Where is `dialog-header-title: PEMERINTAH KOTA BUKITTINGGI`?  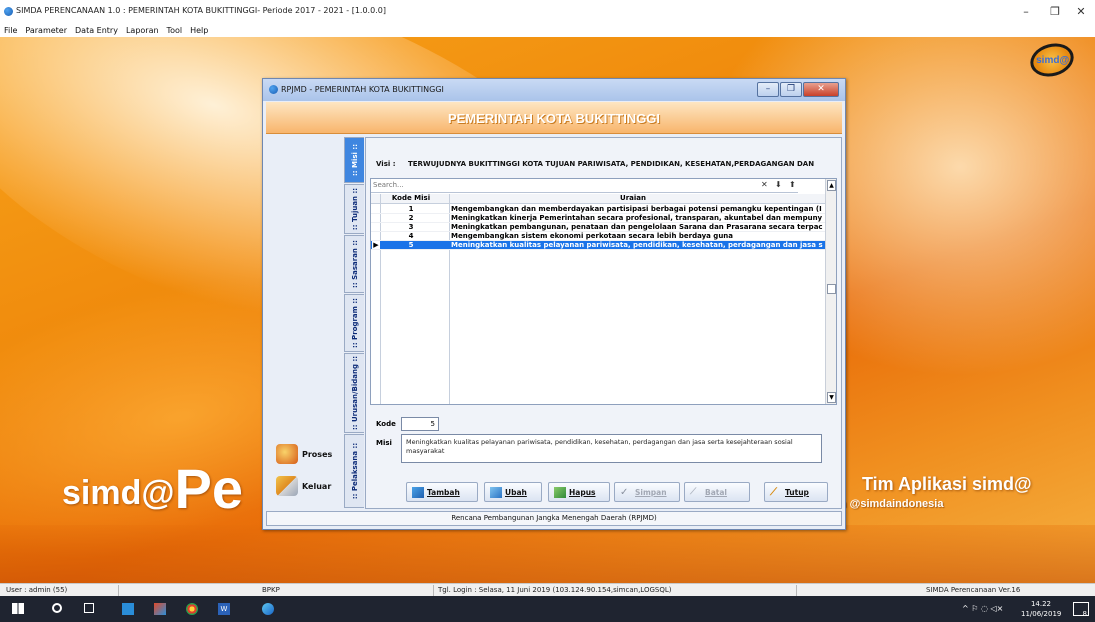
dialog-header-title: PEMERINTAH KOTA BUKITTINGGI is located at coordinates (554, 118).